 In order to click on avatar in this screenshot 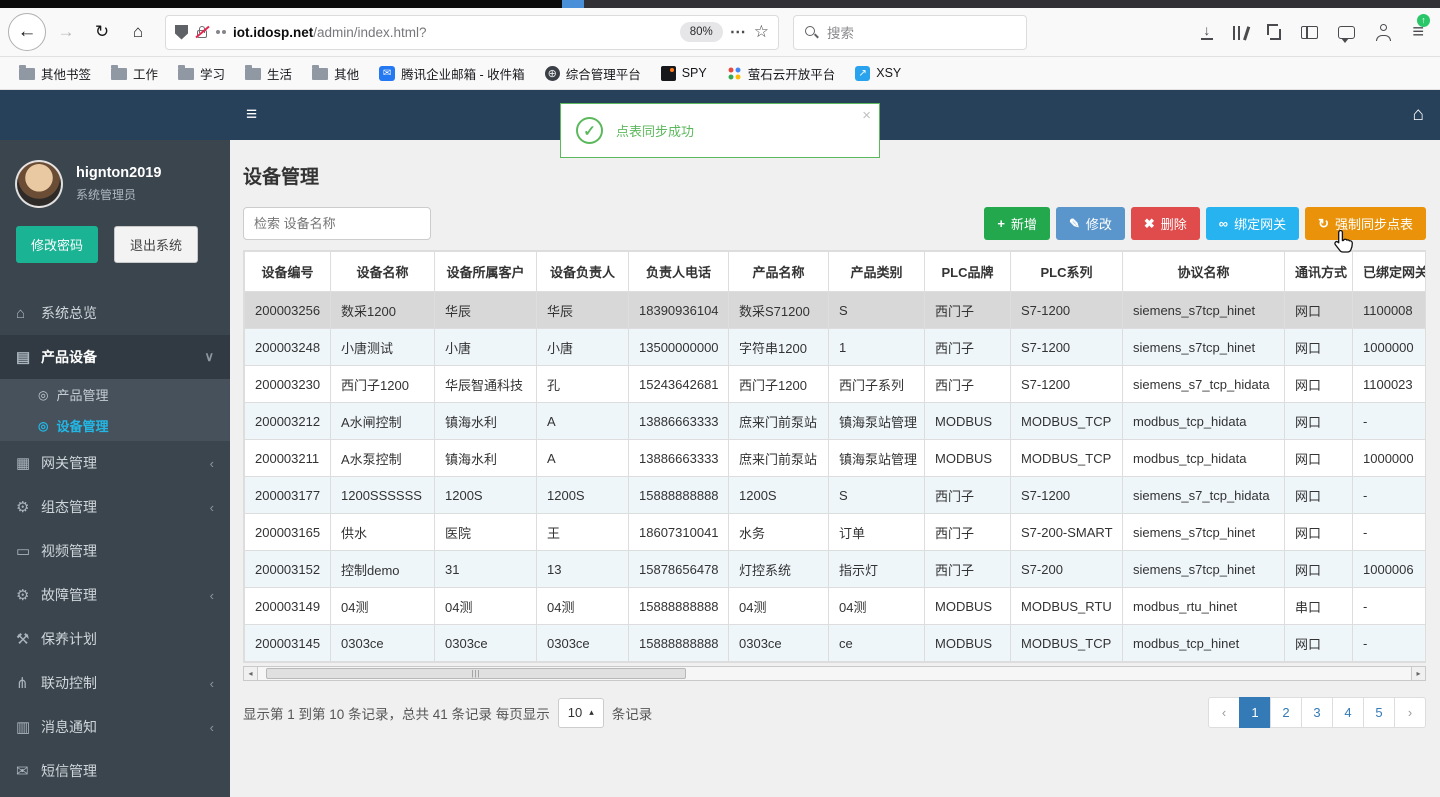, I will do `click(39, 184)`.